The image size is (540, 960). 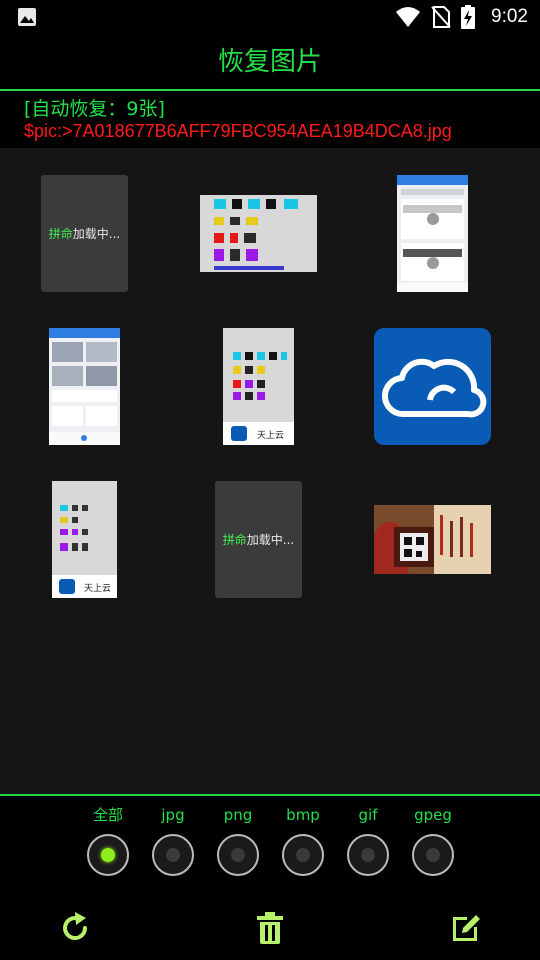 I want to click on status-bar: 9:02, so click(x=270, y=18).